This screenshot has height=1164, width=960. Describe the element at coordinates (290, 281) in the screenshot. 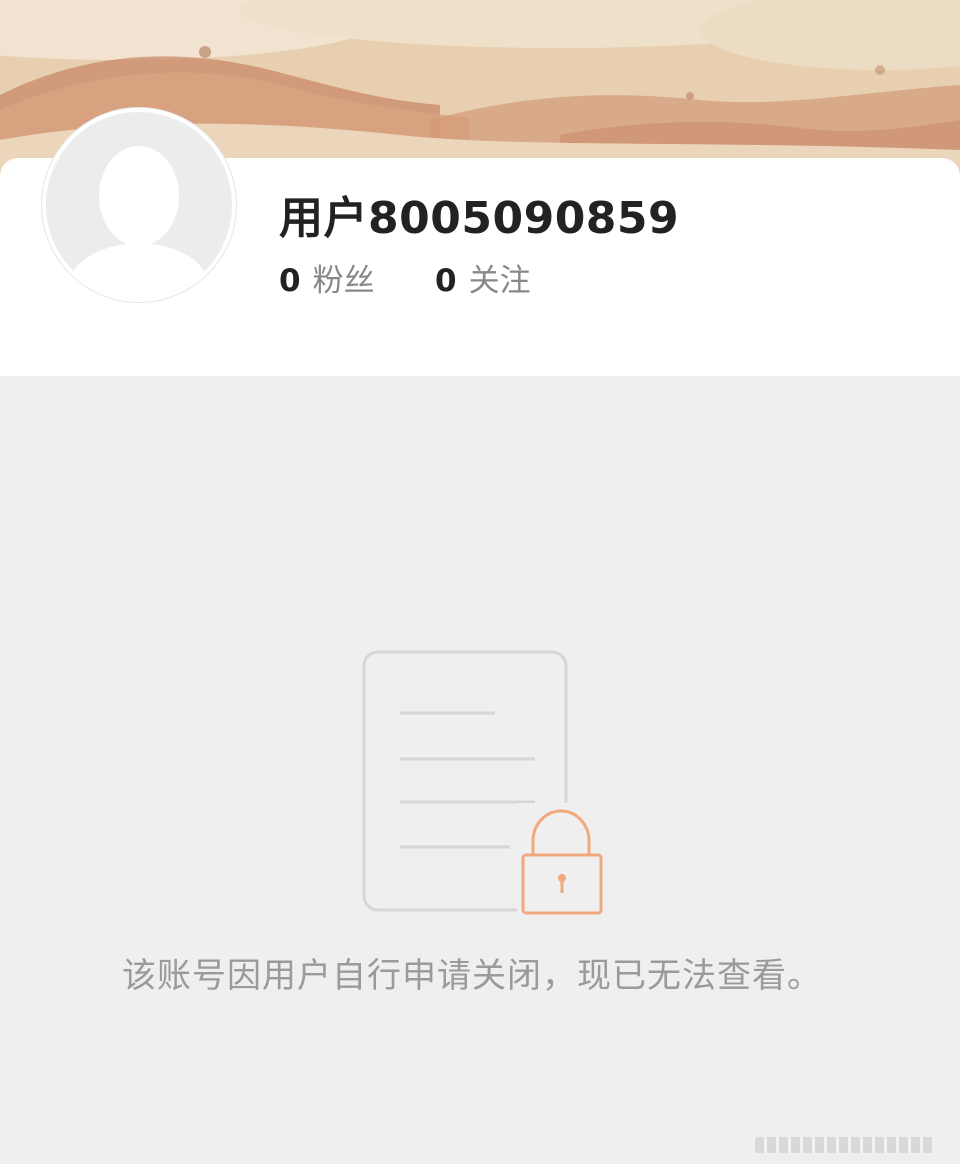

I see `followers-count: 0` at that location.